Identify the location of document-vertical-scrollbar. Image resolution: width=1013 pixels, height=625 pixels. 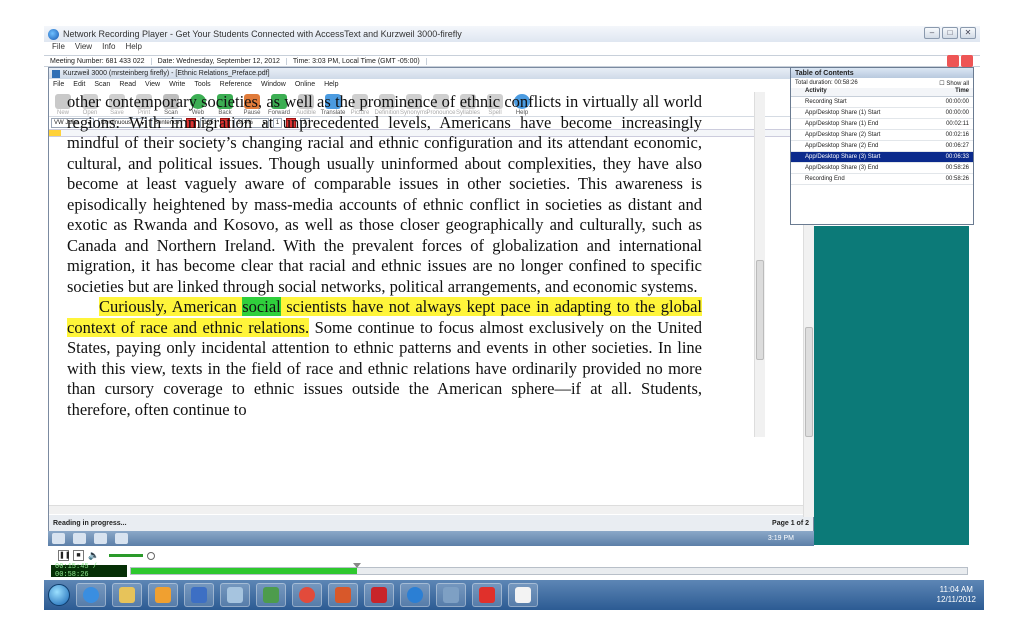
(759, 264).